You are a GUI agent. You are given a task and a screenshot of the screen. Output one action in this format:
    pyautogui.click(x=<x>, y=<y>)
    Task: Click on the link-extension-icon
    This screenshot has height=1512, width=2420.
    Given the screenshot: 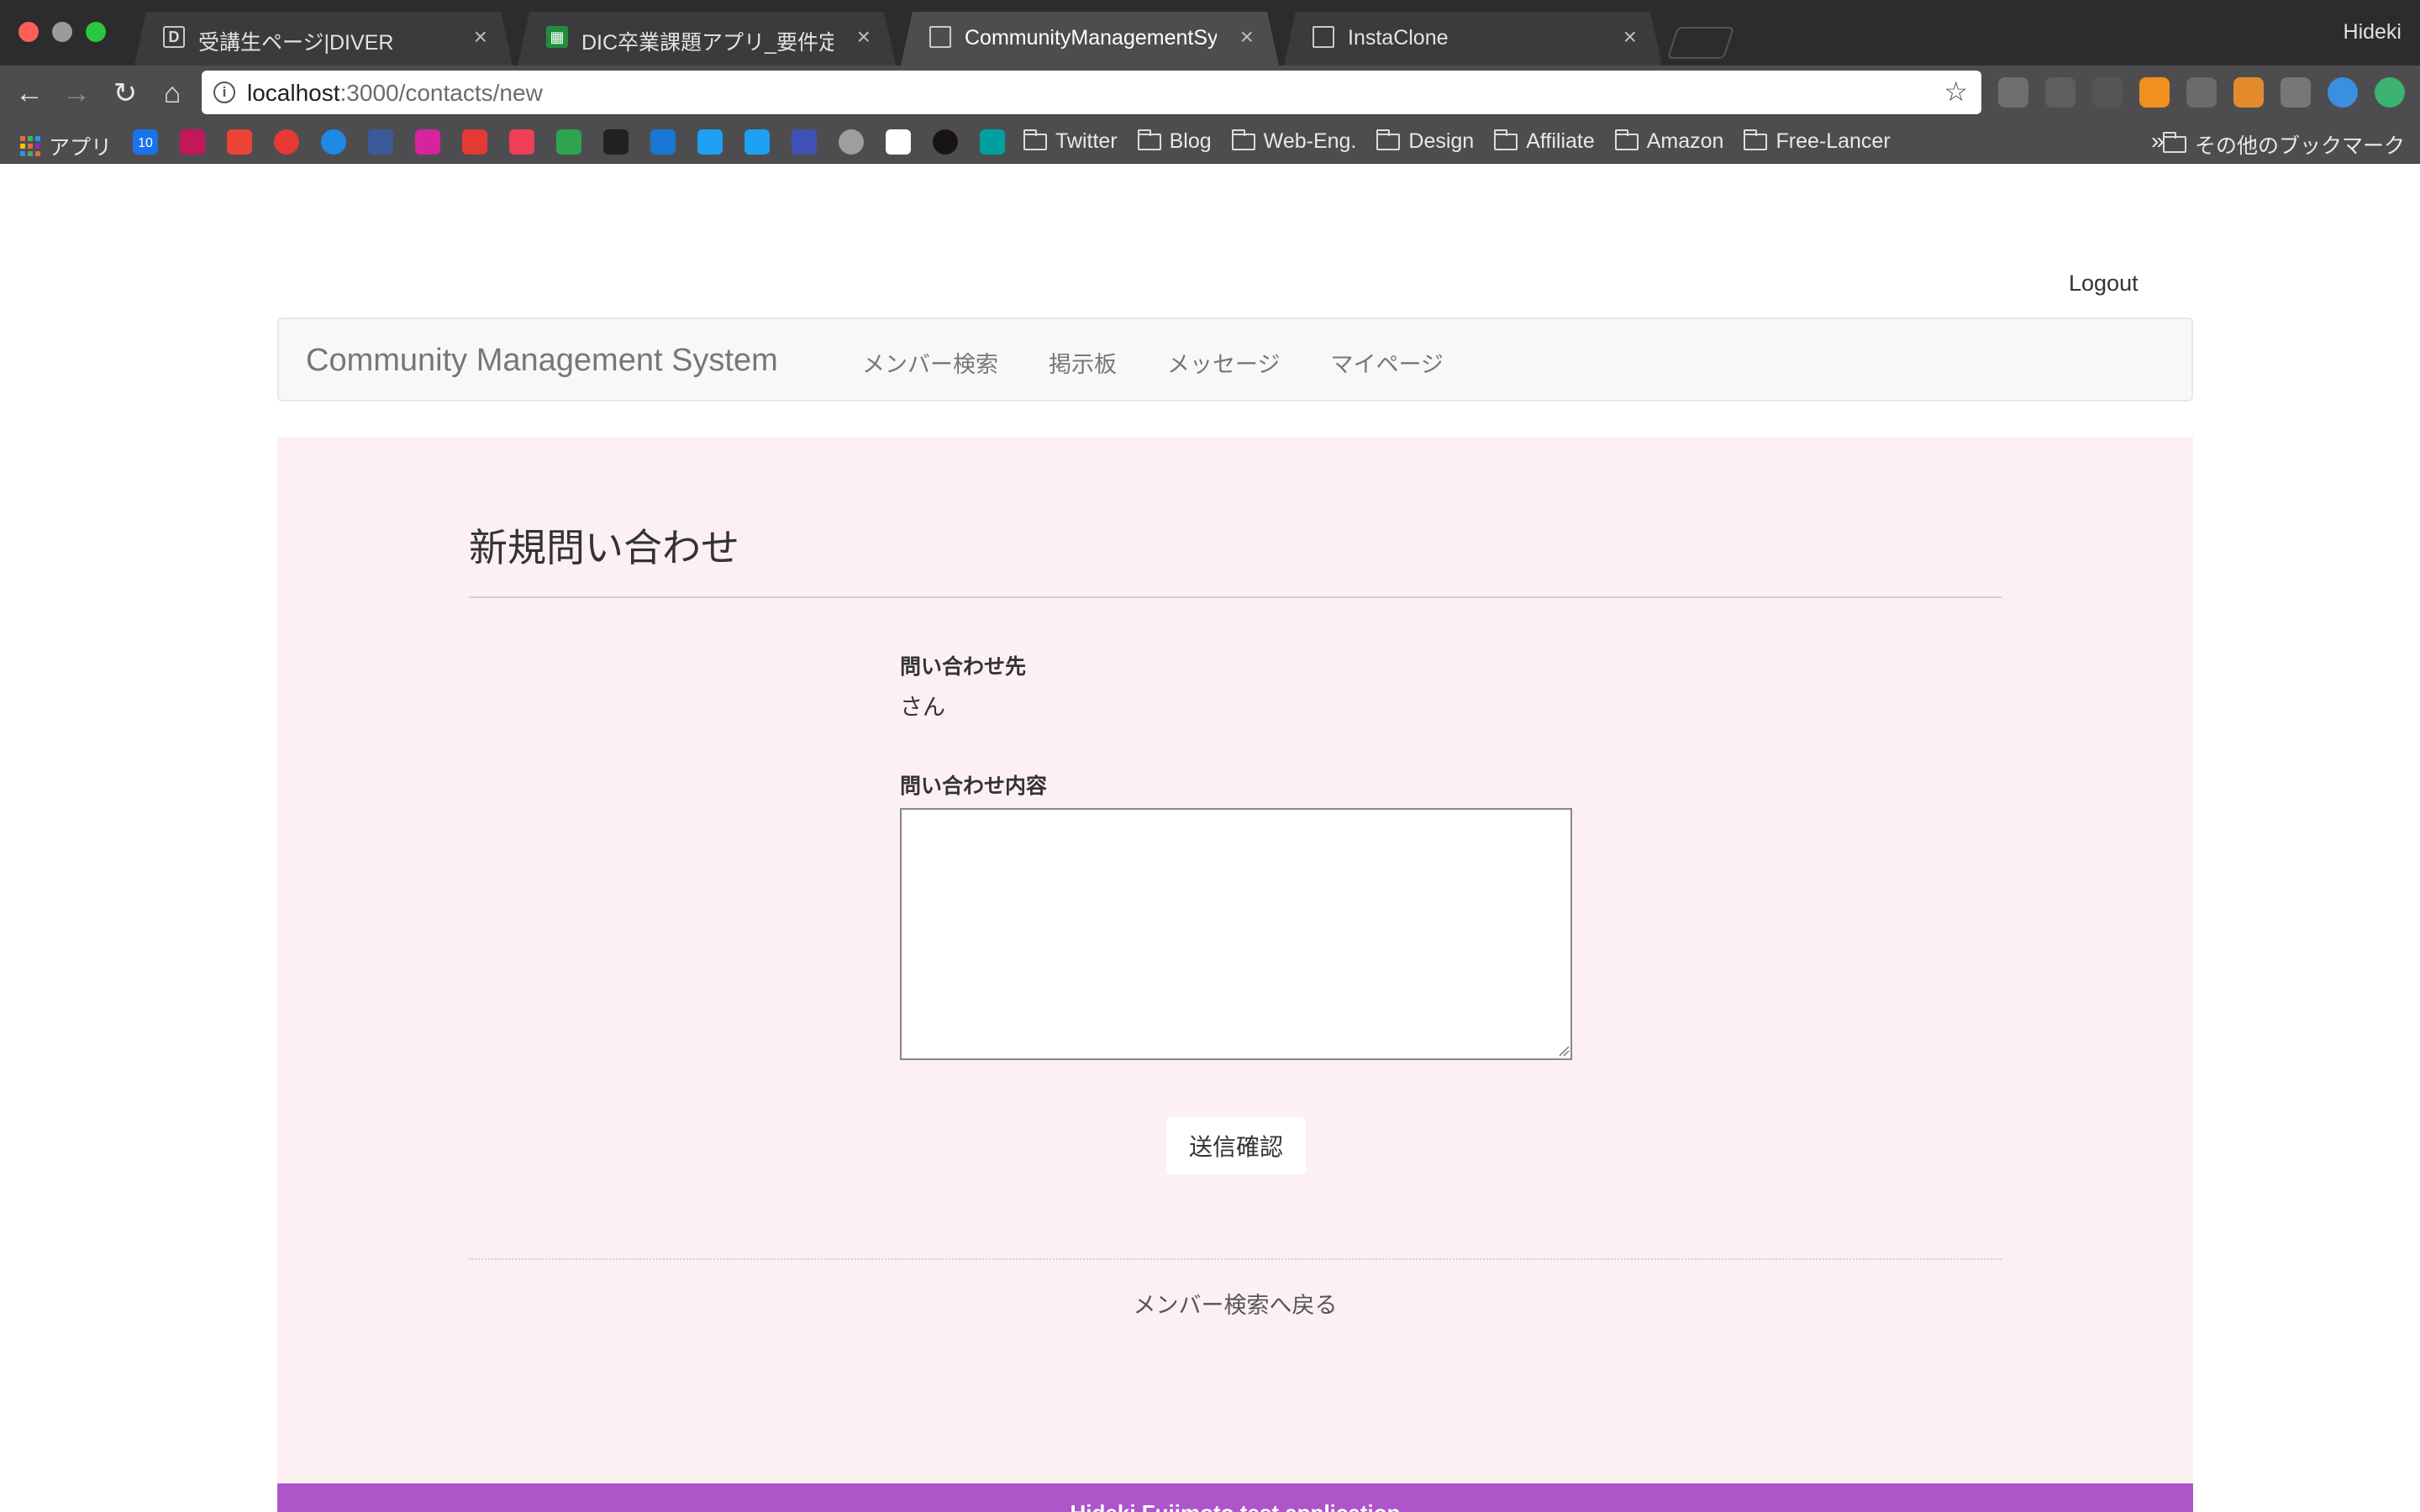 What is the action you would take?
    pyautogui.click(x=2060, y=92)
    